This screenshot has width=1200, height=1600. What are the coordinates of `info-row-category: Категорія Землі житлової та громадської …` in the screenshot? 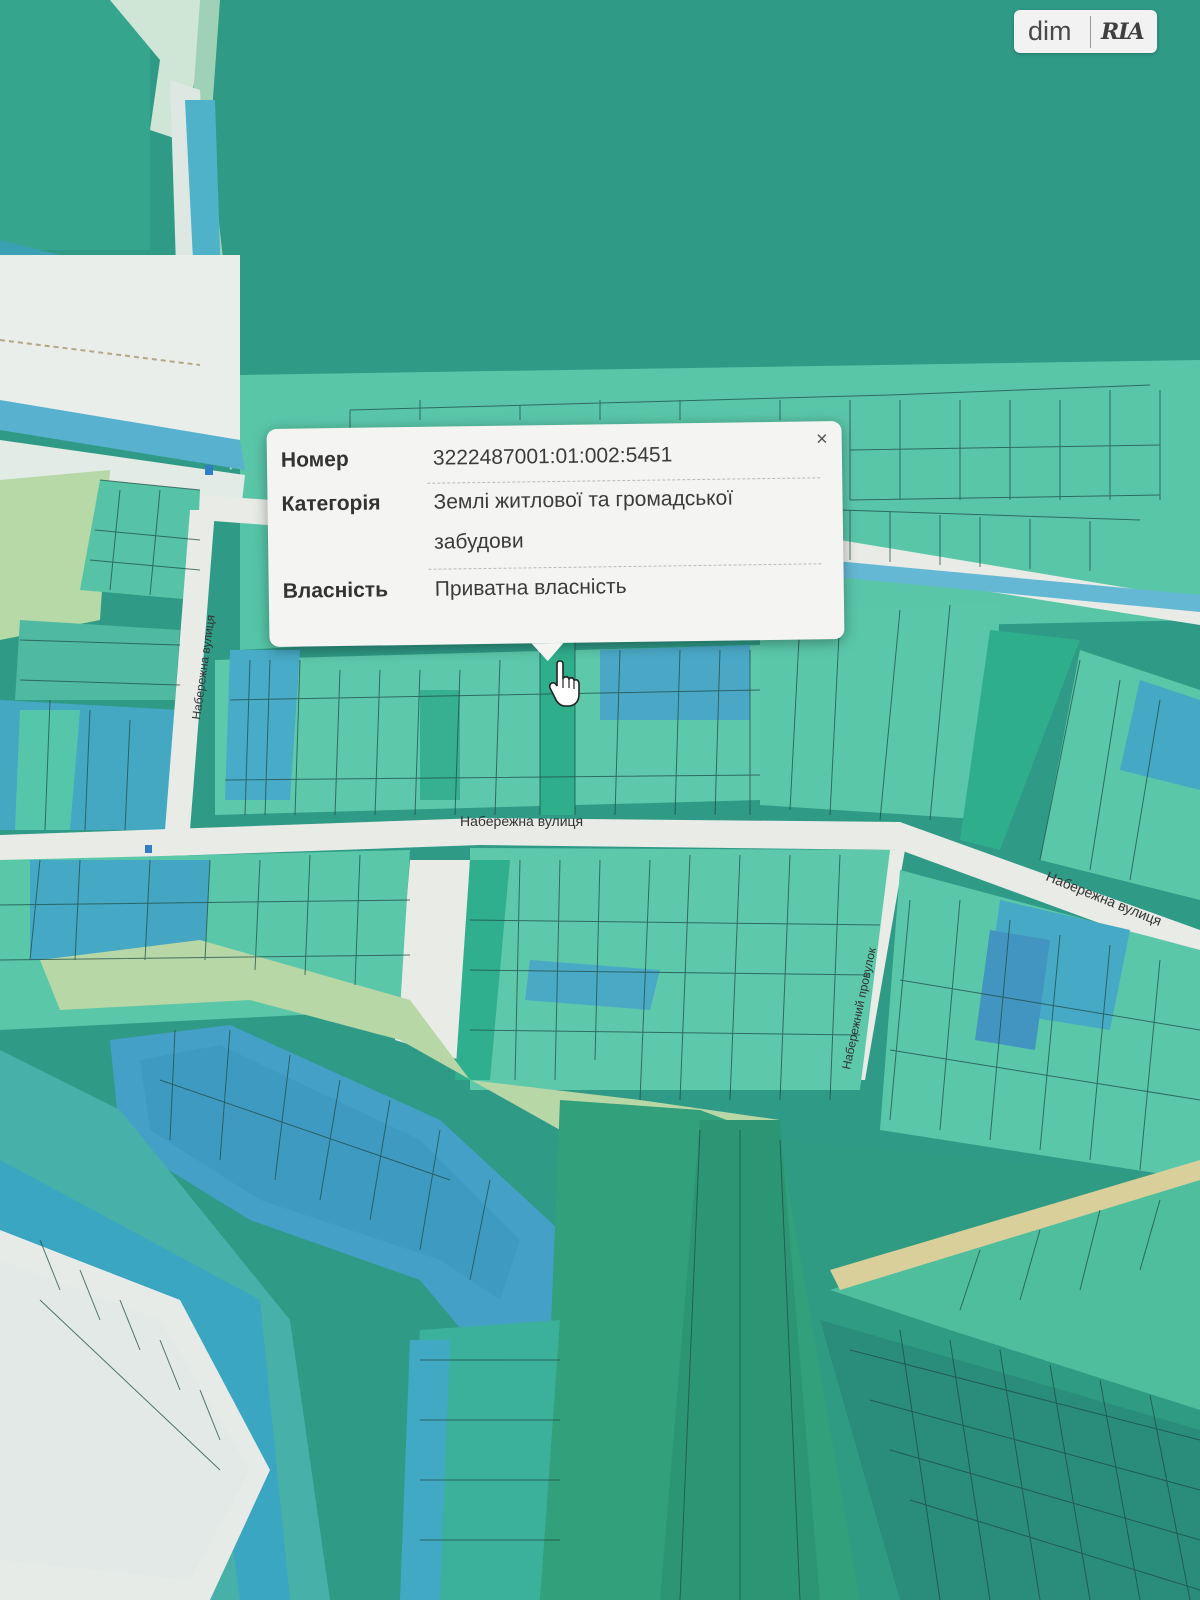 It's located at (553, 521).